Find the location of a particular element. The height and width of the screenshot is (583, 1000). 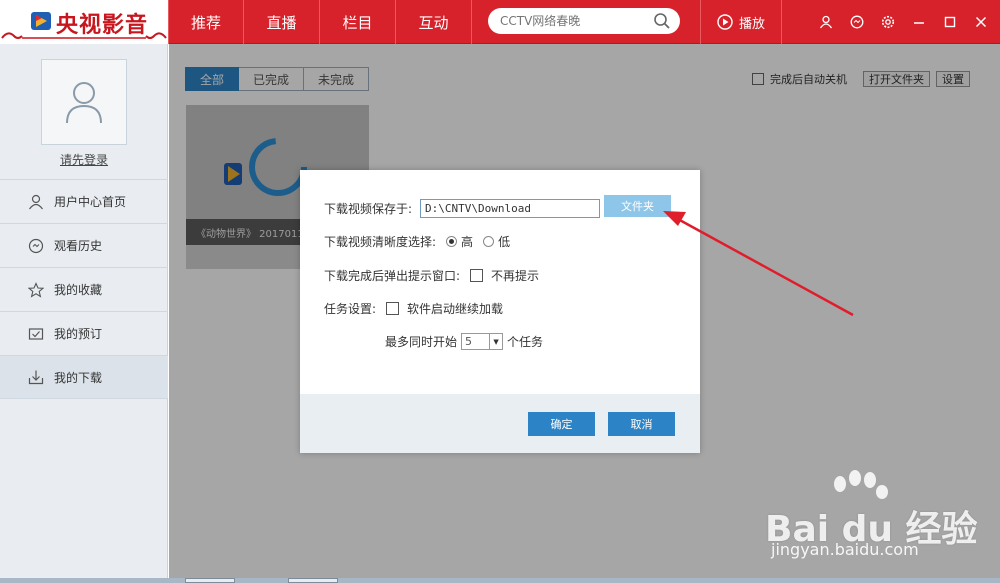

logo-swirl-decoration is located at coordinates (84, 35).